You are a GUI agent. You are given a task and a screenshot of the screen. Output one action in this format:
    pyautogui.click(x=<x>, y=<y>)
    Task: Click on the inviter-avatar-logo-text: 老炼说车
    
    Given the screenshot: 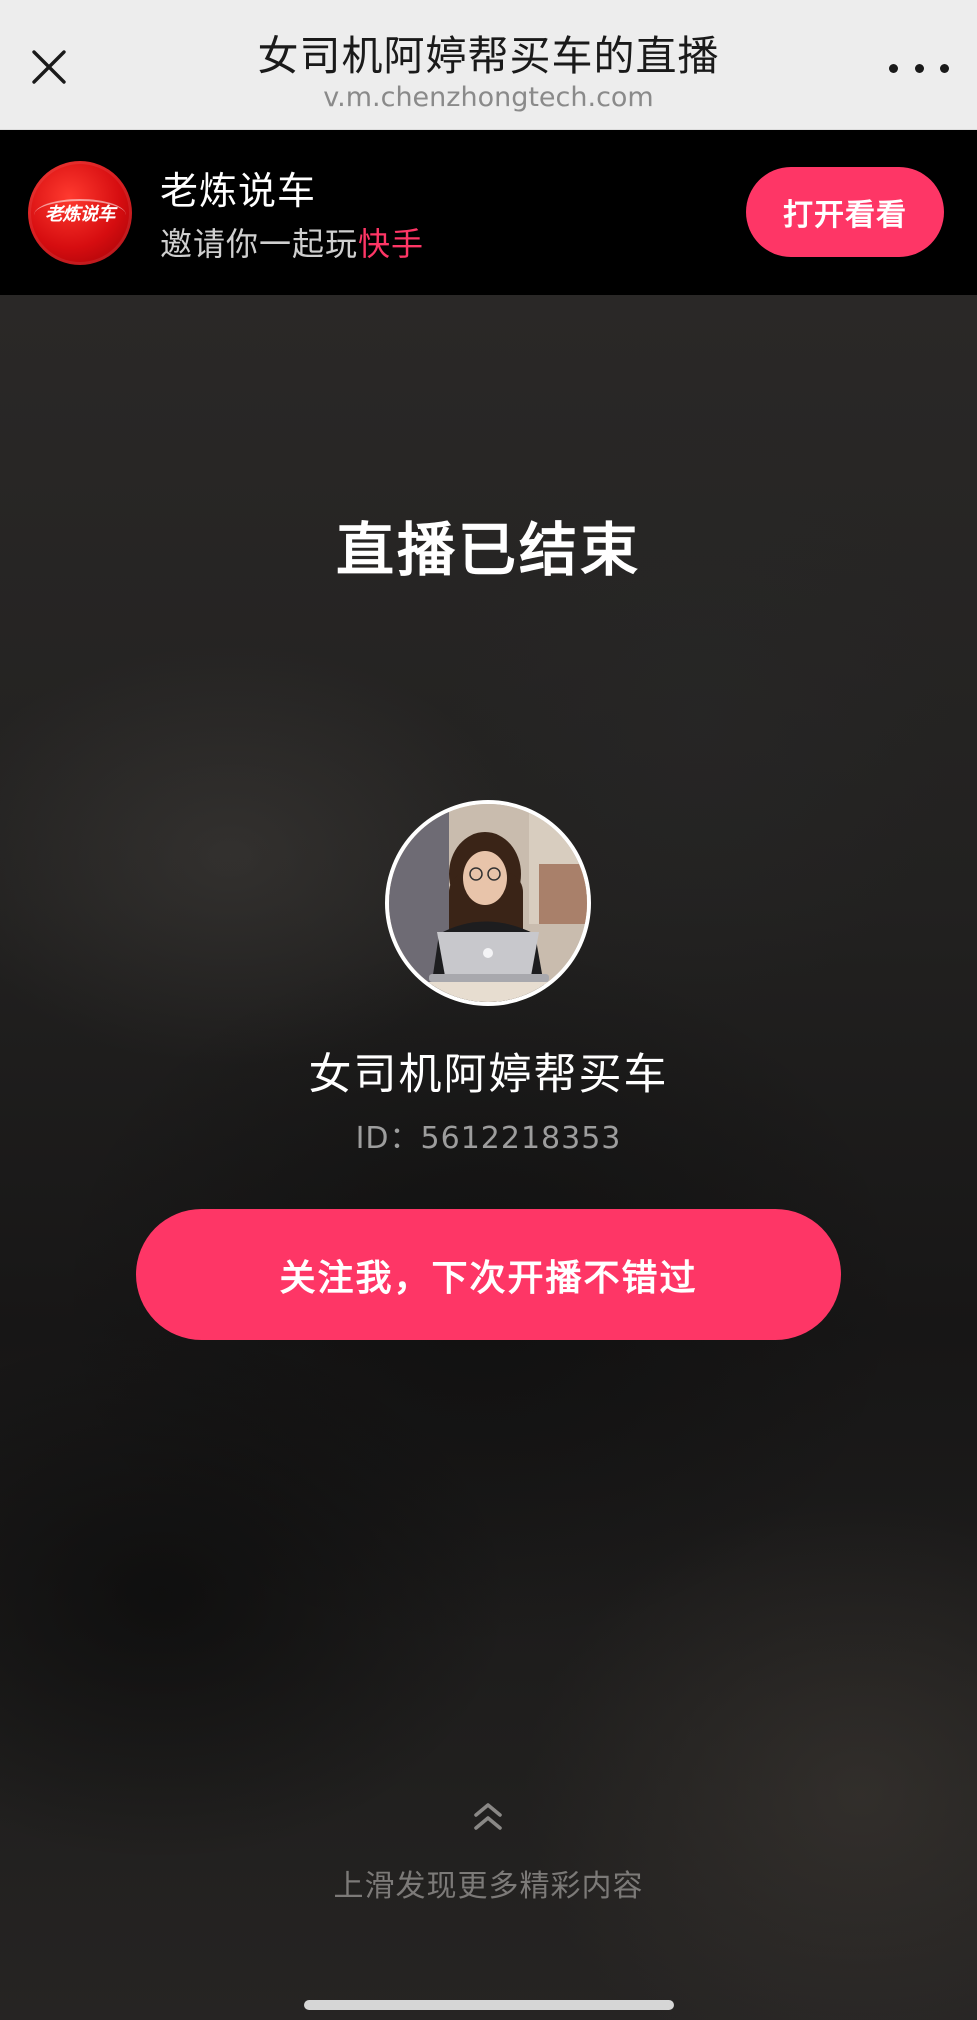 What is the action you would take?
    pyautogui.click(x=80, y=214)
    